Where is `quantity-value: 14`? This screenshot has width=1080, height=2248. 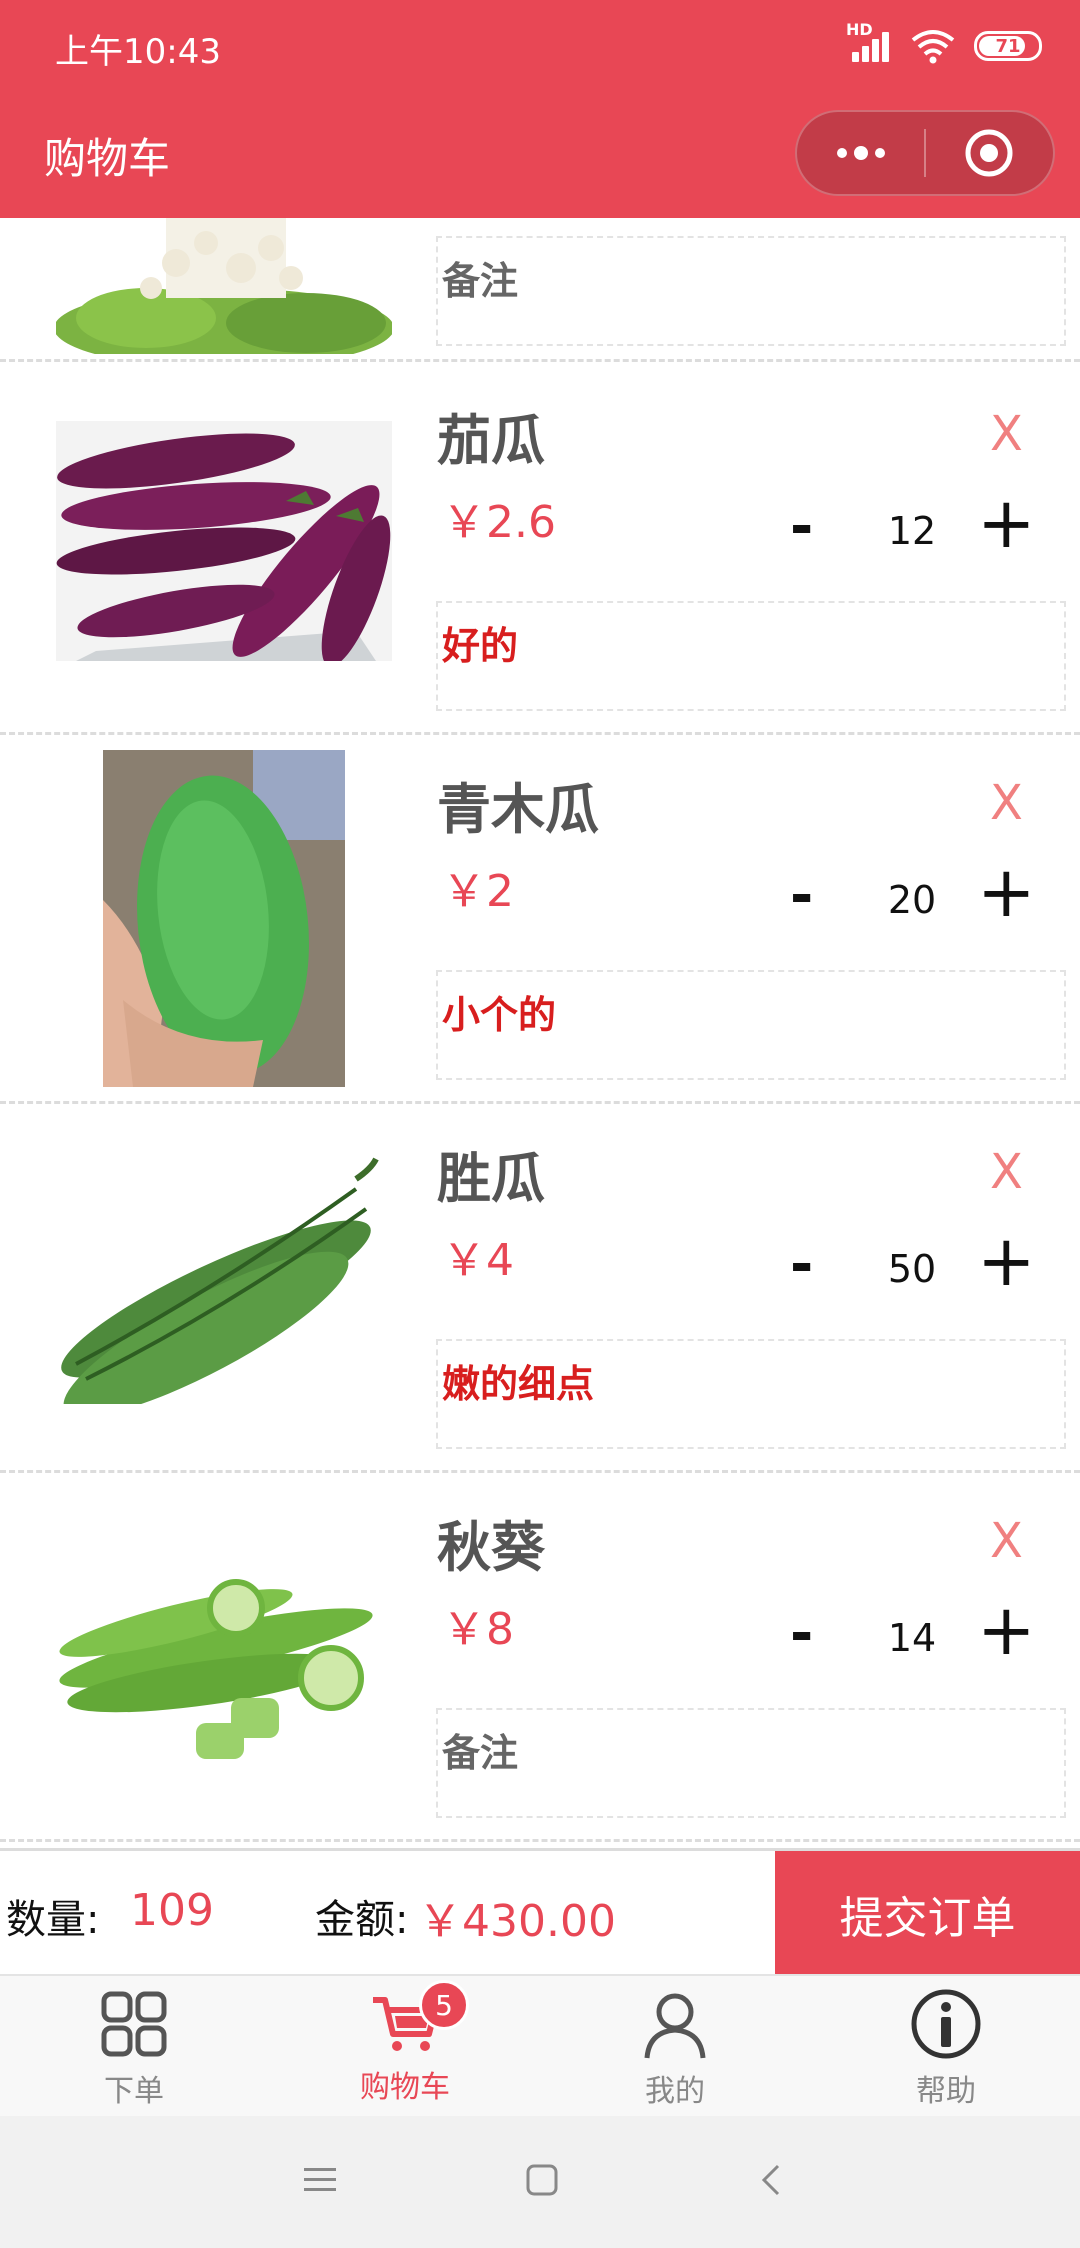
quantity-value: 14 is located at coordinates (912, 1638).